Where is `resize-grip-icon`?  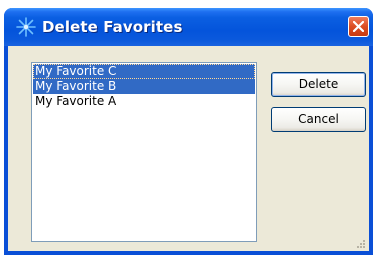 resize-grip-icon is located at coordinates (360, 242).